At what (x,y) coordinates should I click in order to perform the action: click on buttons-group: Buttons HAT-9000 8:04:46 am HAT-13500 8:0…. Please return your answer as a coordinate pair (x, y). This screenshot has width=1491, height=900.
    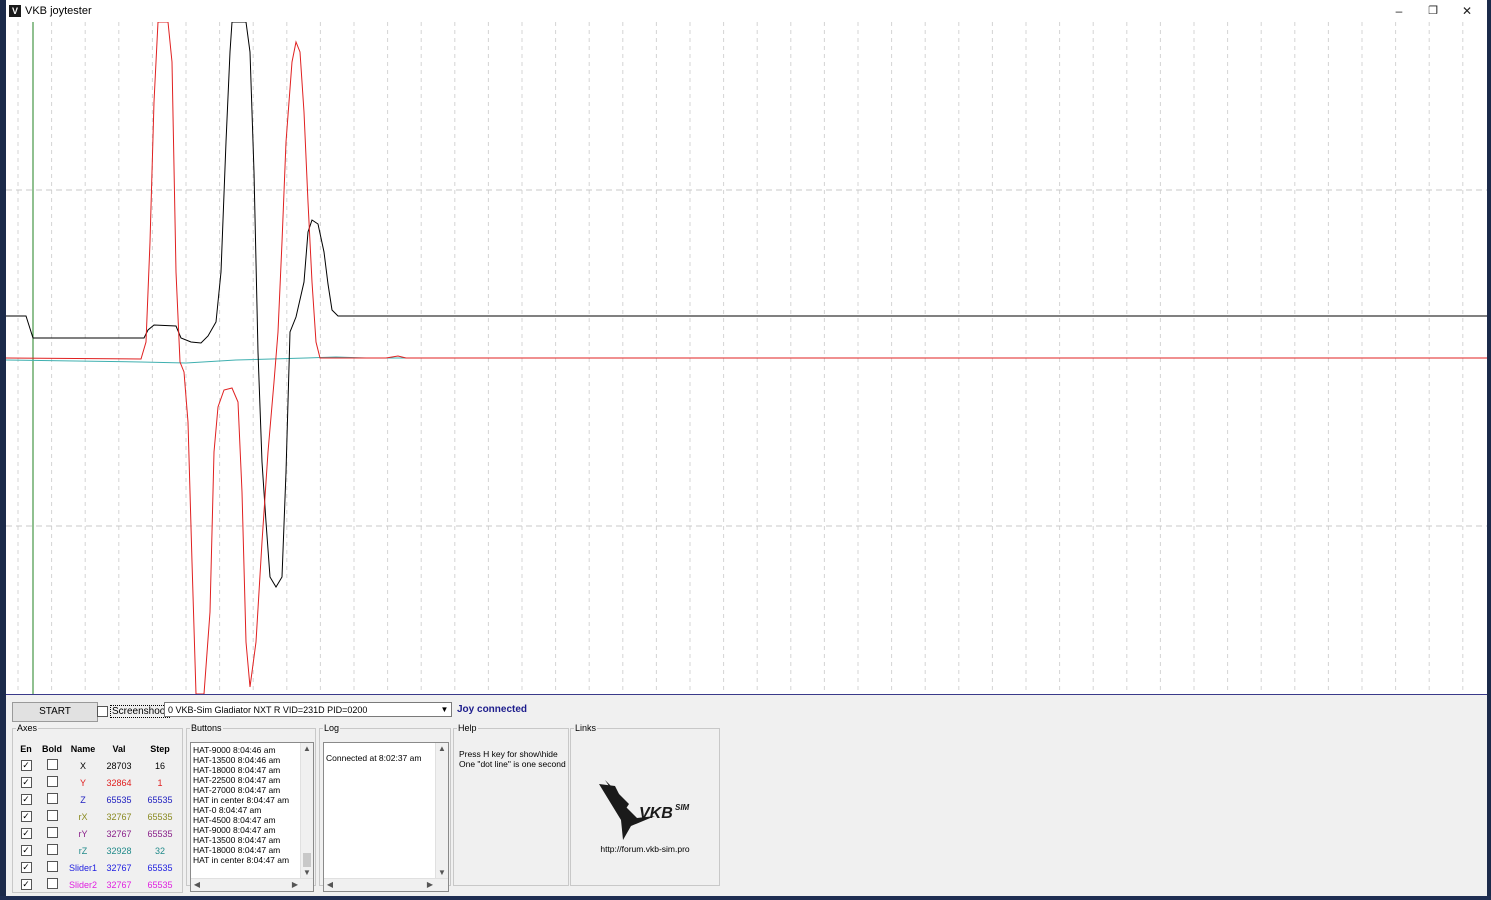
    Looking at the image, I should click on (251, 807).